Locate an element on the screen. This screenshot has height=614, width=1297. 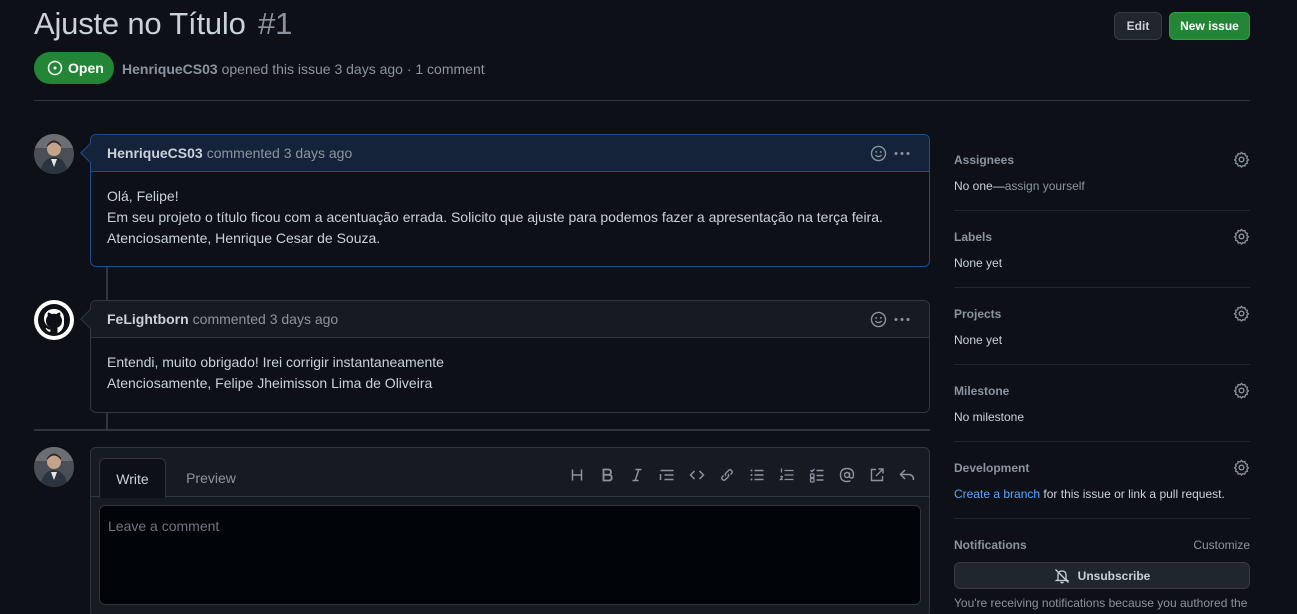
sidebar-development-title: Development is located at coordinates (1102, 468).